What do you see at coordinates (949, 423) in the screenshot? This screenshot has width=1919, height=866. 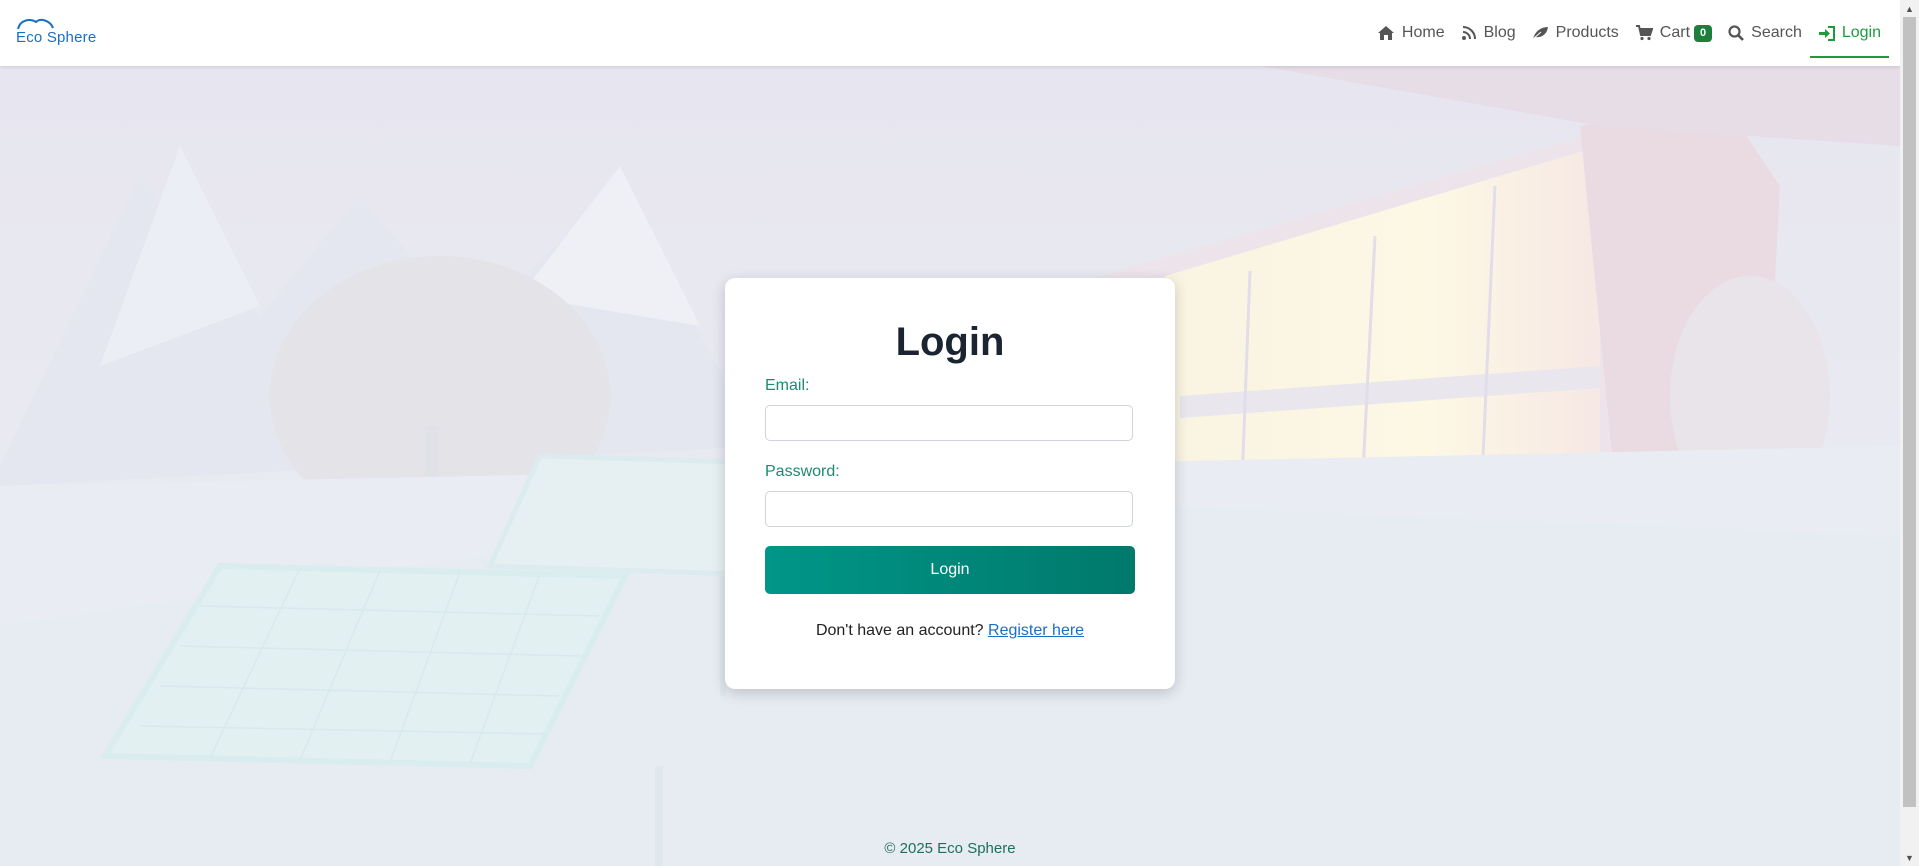 I see `email-field` at bounding box center [949, 423].